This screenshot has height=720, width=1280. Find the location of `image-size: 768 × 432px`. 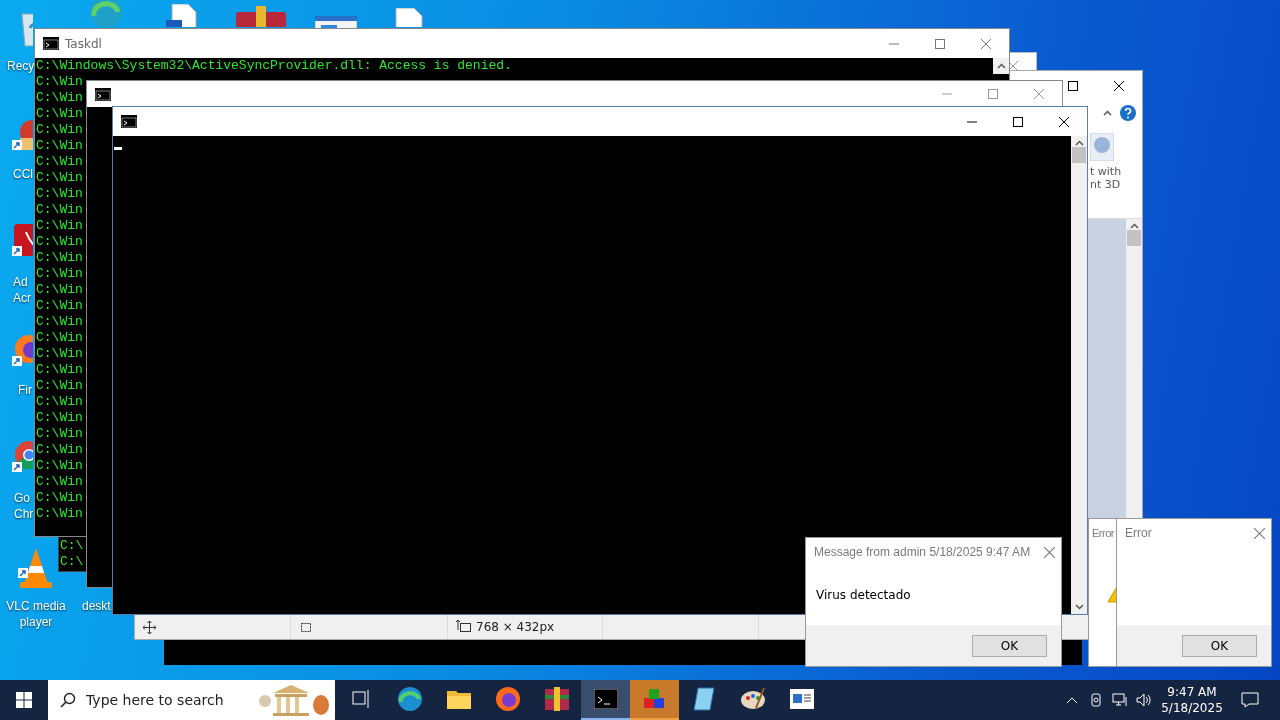

image-size: 768 × 432px is located at coordinates (515, 627).